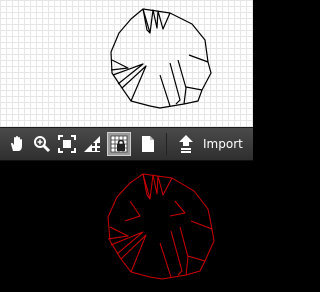  I want to click on page-icon, so click(148, 144).